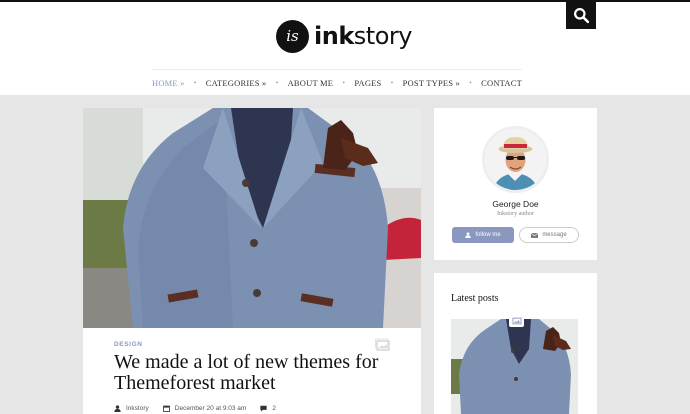 The image size is (690, 414). I want to click on logo-badge: is, so click(292, 36).